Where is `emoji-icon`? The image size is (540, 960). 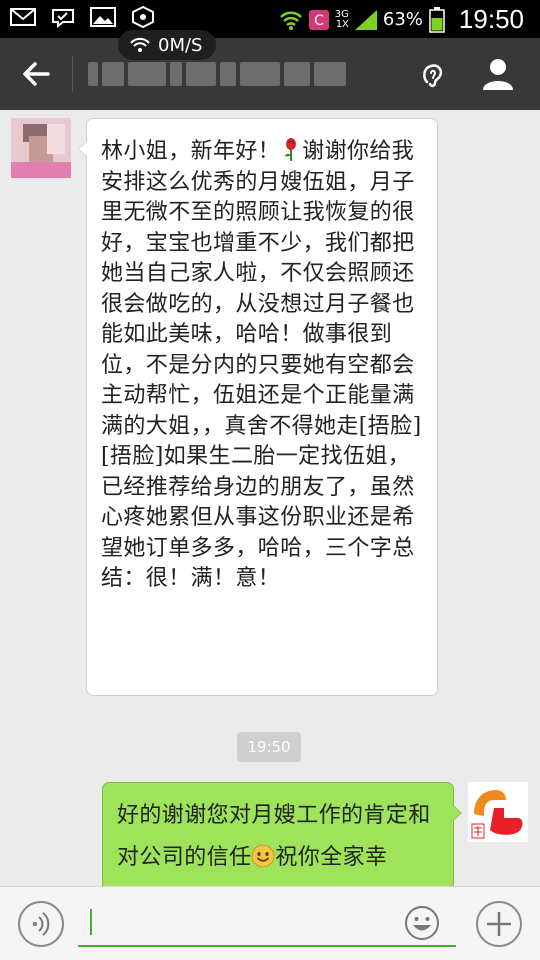
emoji-icon is located at coordinates (422, 923).